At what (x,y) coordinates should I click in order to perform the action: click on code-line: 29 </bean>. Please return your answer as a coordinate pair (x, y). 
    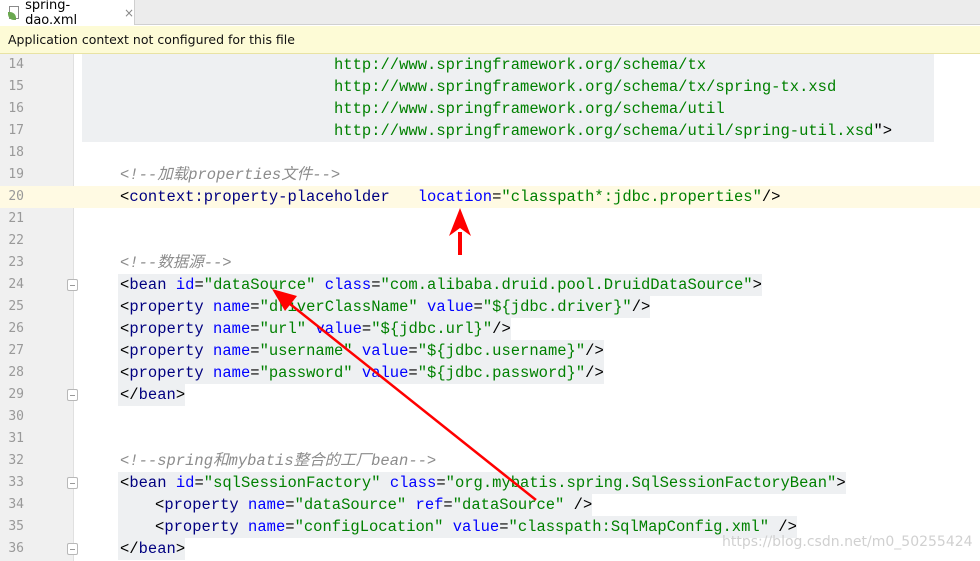
    Looking at the image, I should click on (490, 395).